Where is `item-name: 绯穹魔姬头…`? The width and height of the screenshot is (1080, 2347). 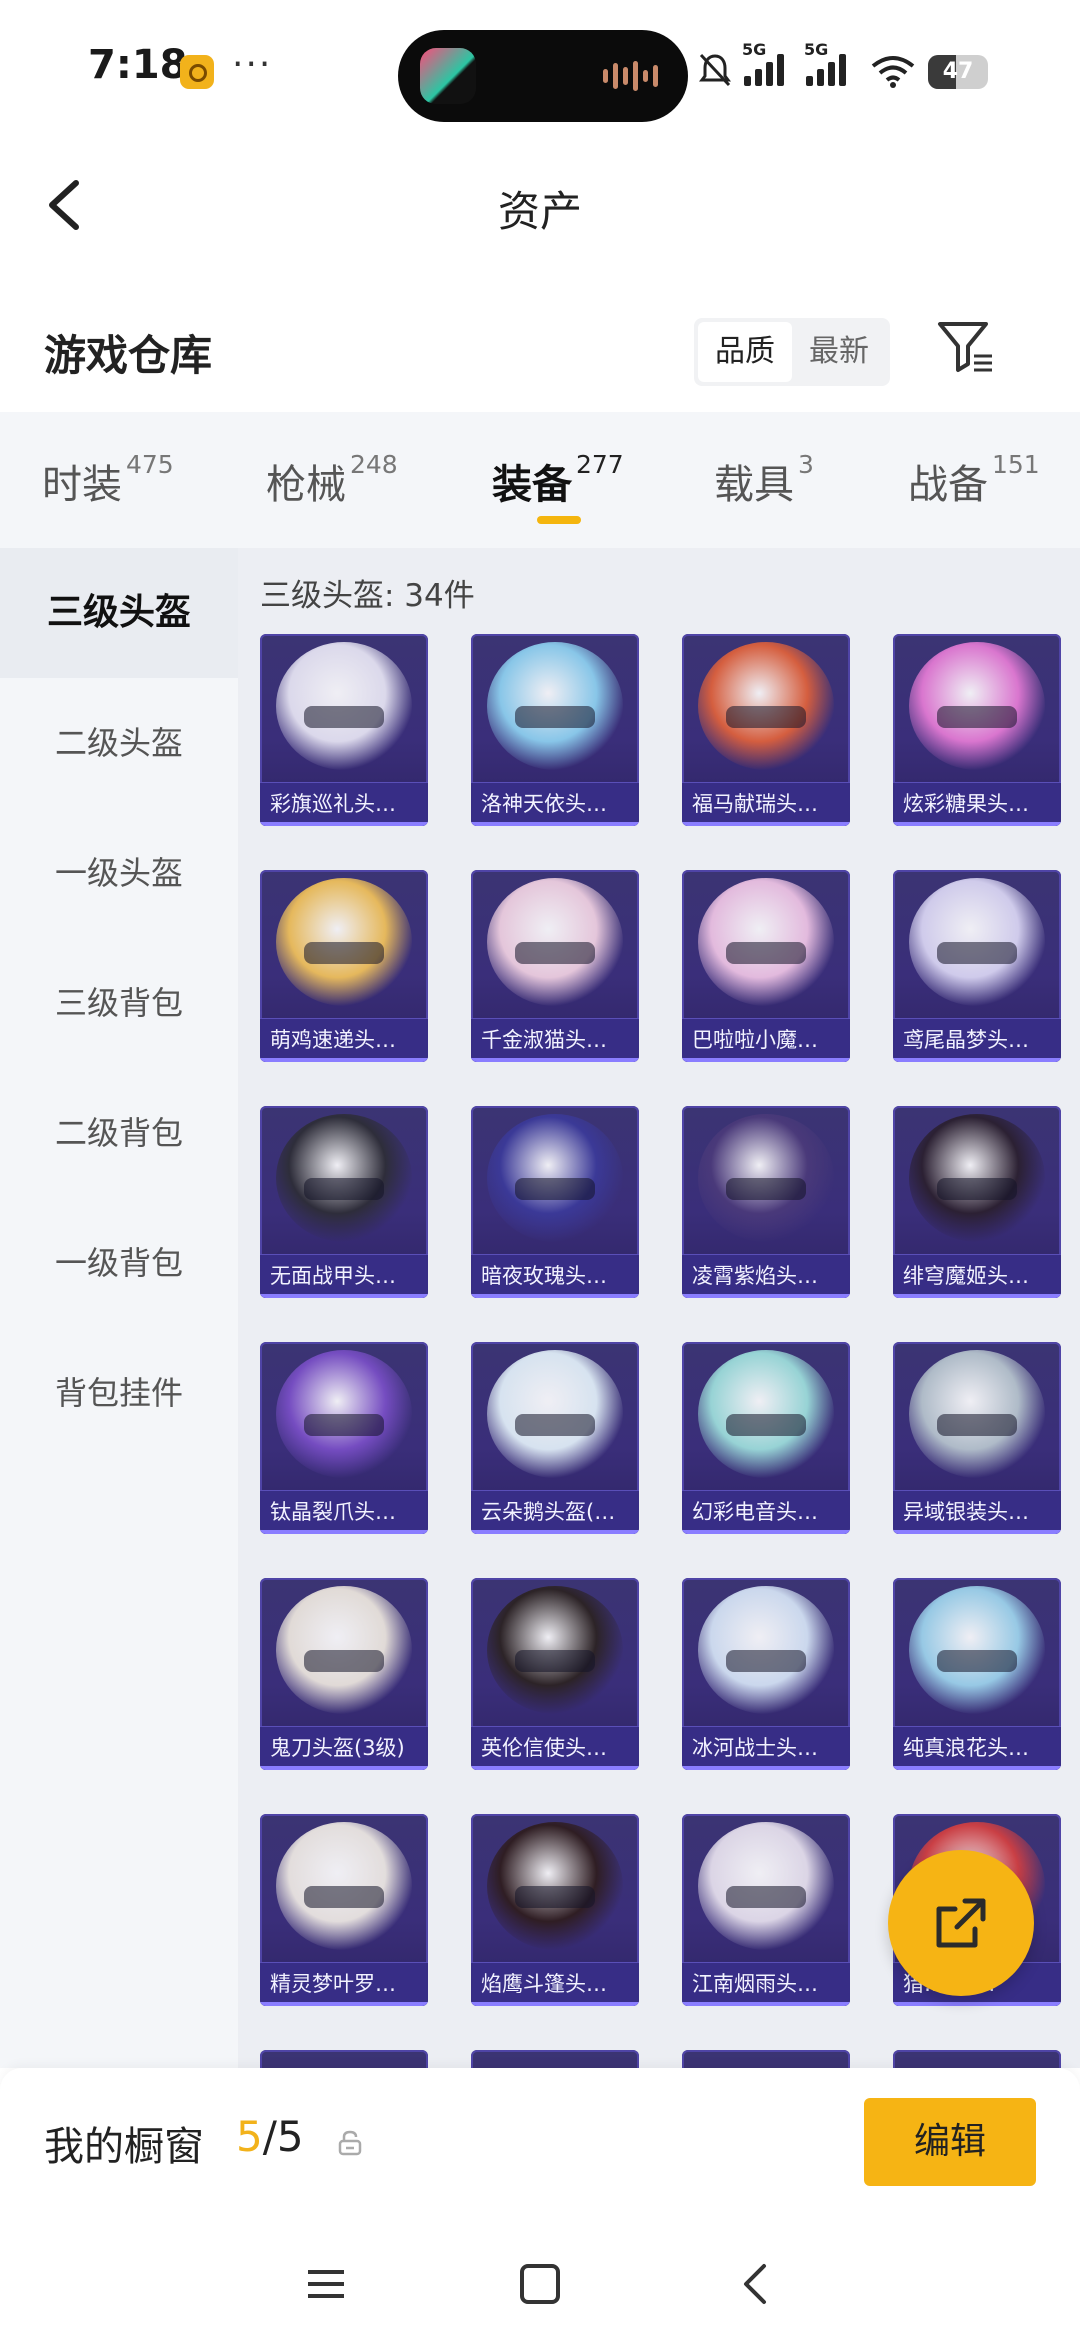
item-name: 绯穹魔姬头… is located at coordinates (966, 1276).